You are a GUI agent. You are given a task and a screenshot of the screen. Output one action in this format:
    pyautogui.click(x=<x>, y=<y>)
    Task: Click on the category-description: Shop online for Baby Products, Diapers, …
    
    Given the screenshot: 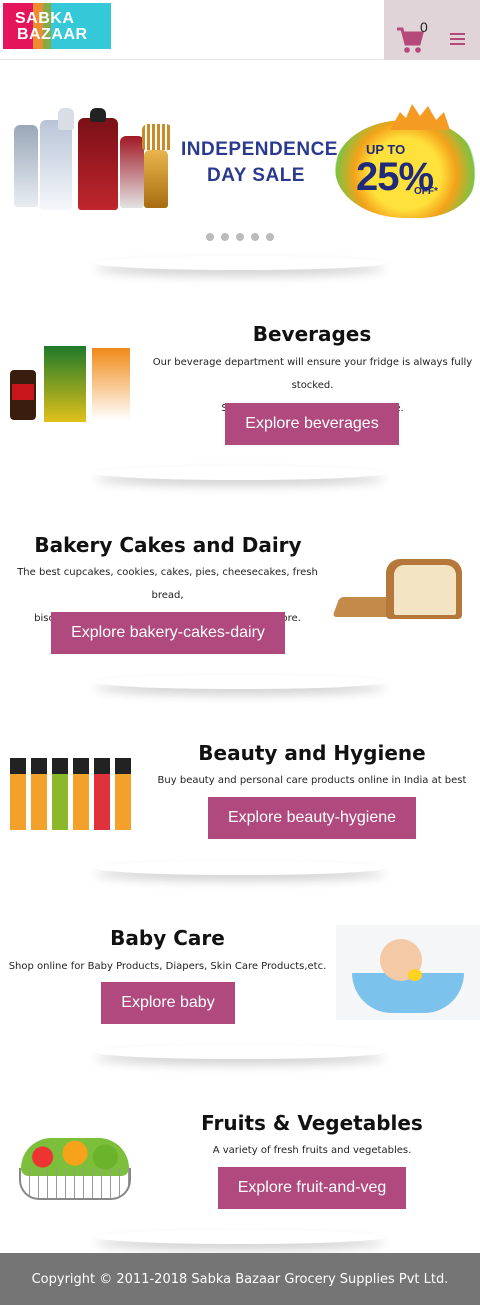 What is the action you would take?
    pyautogui.click(x=167, y=966)
    